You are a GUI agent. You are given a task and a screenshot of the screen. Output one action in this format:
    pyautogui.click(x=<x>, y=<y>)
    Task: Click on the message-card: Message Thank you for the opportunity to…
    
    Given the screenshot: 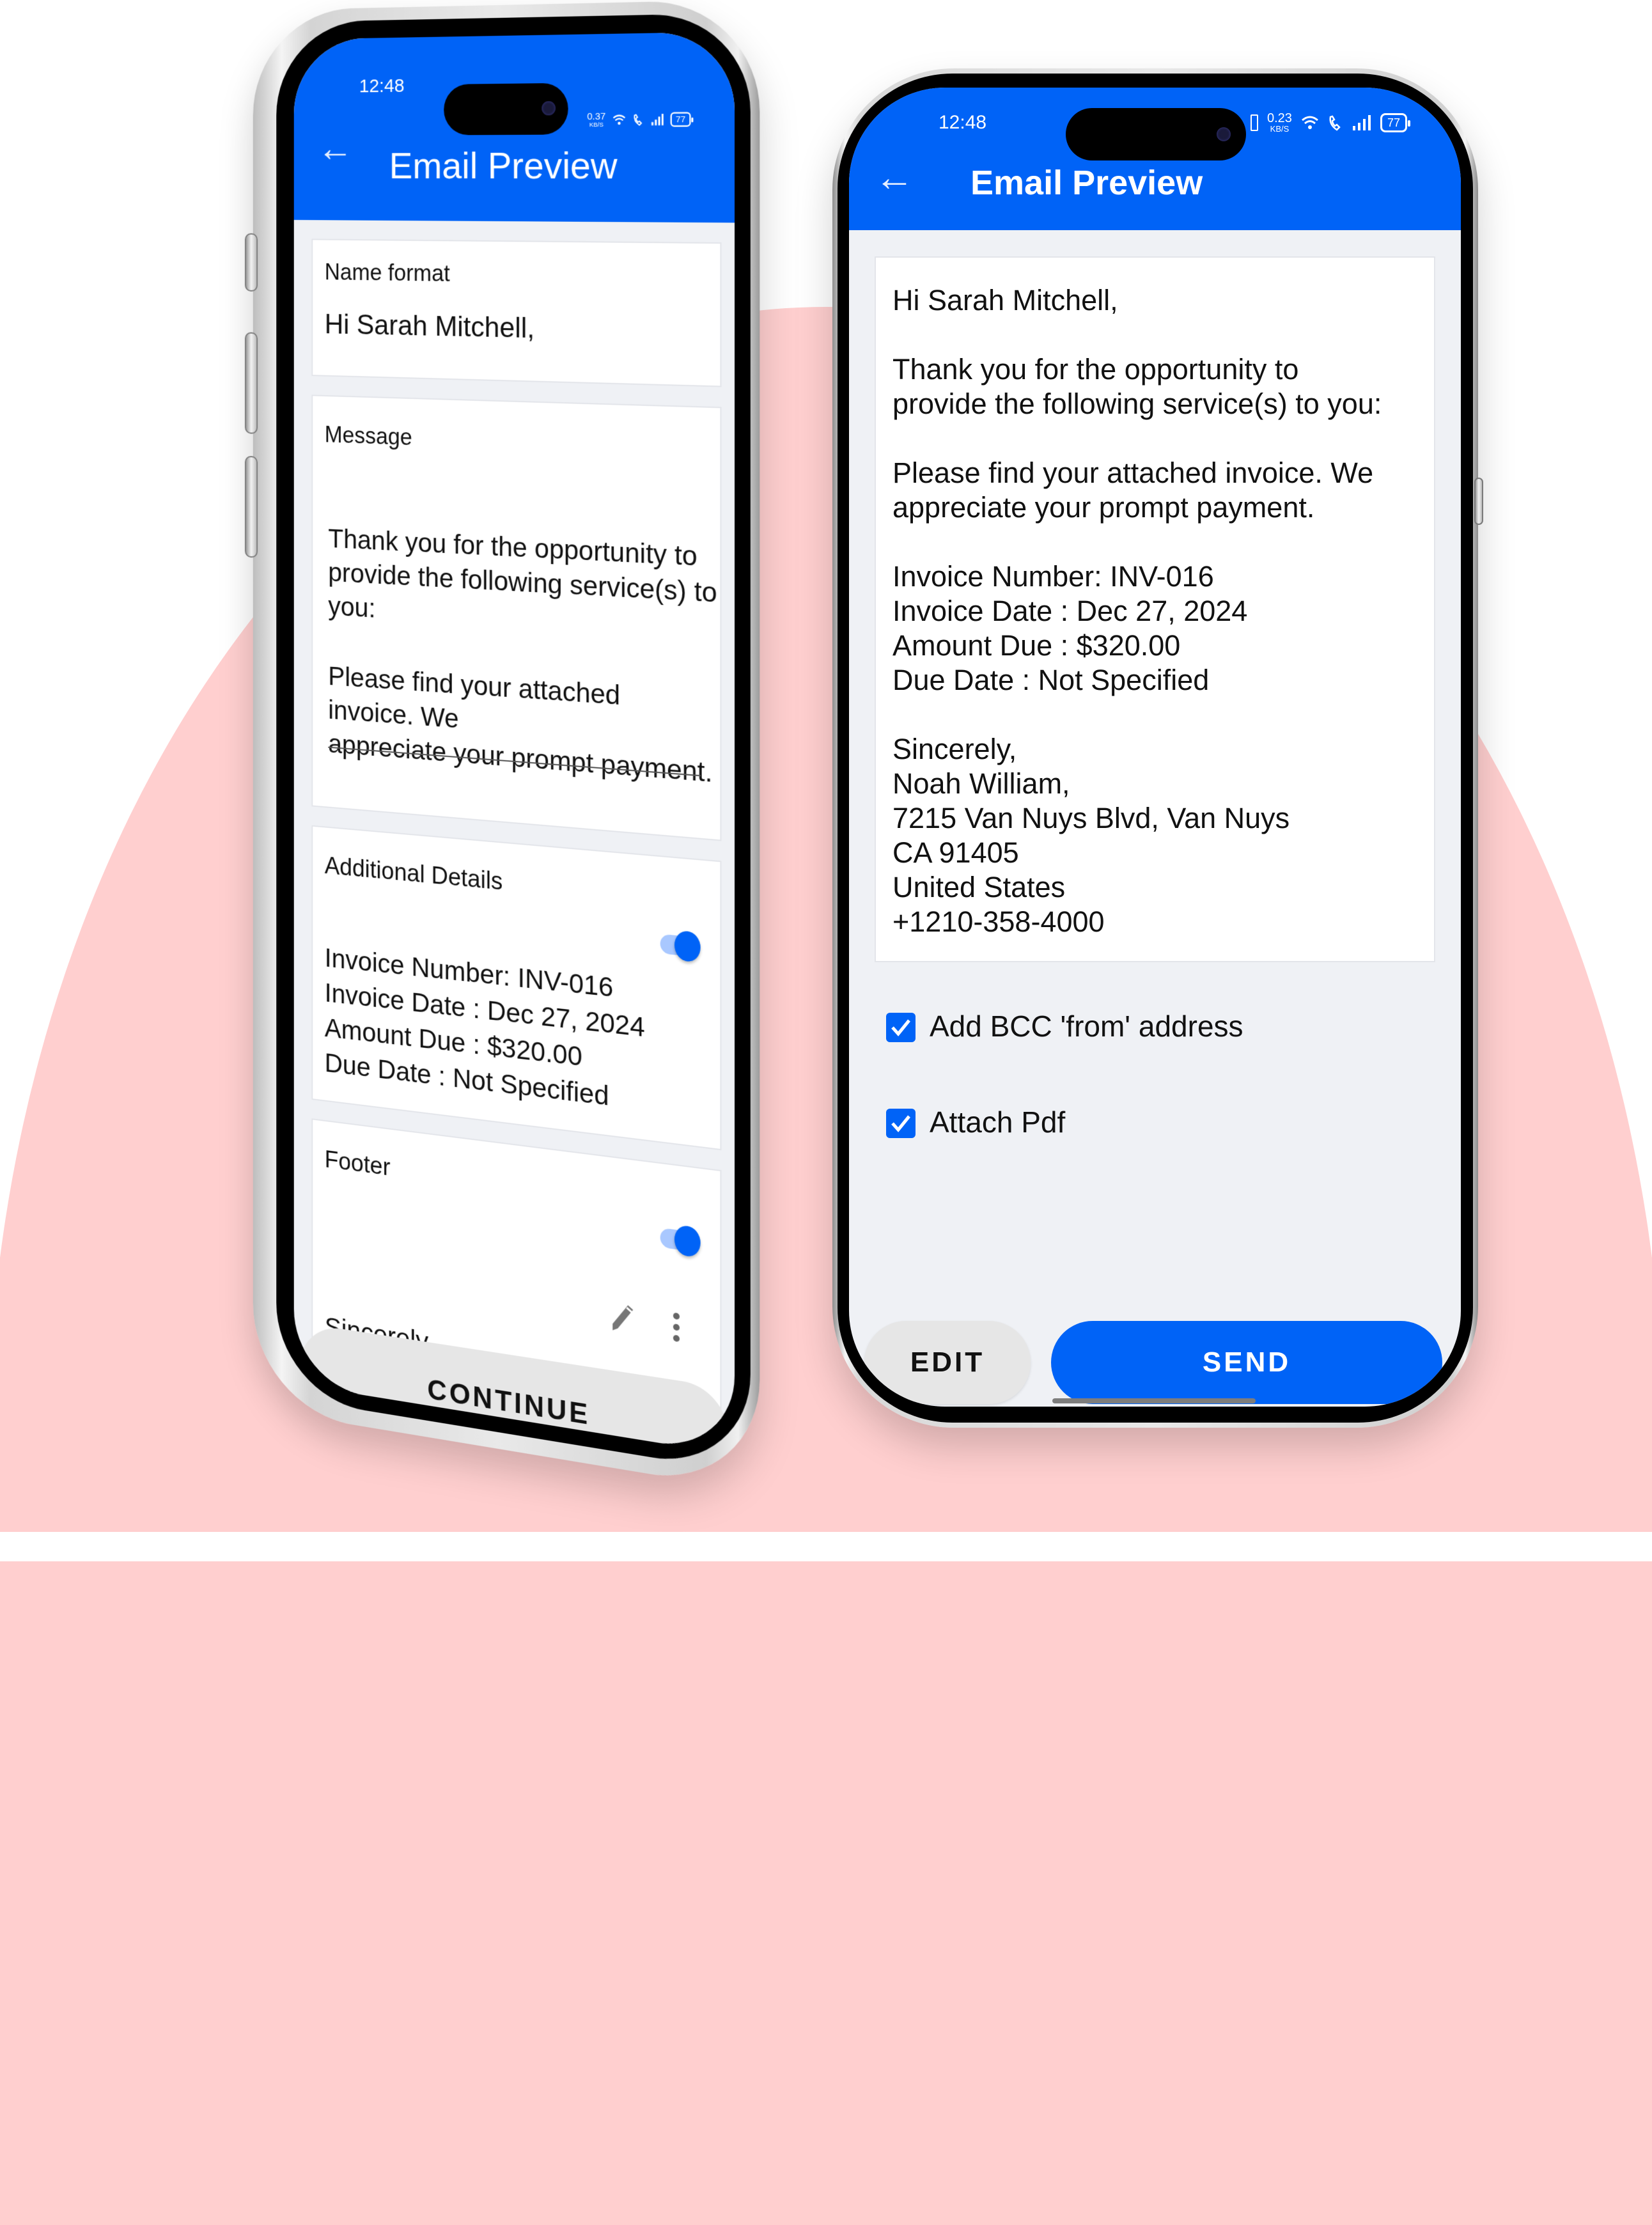 What is the action you would take?
    pyautogui.click(x=516, y=617)
    